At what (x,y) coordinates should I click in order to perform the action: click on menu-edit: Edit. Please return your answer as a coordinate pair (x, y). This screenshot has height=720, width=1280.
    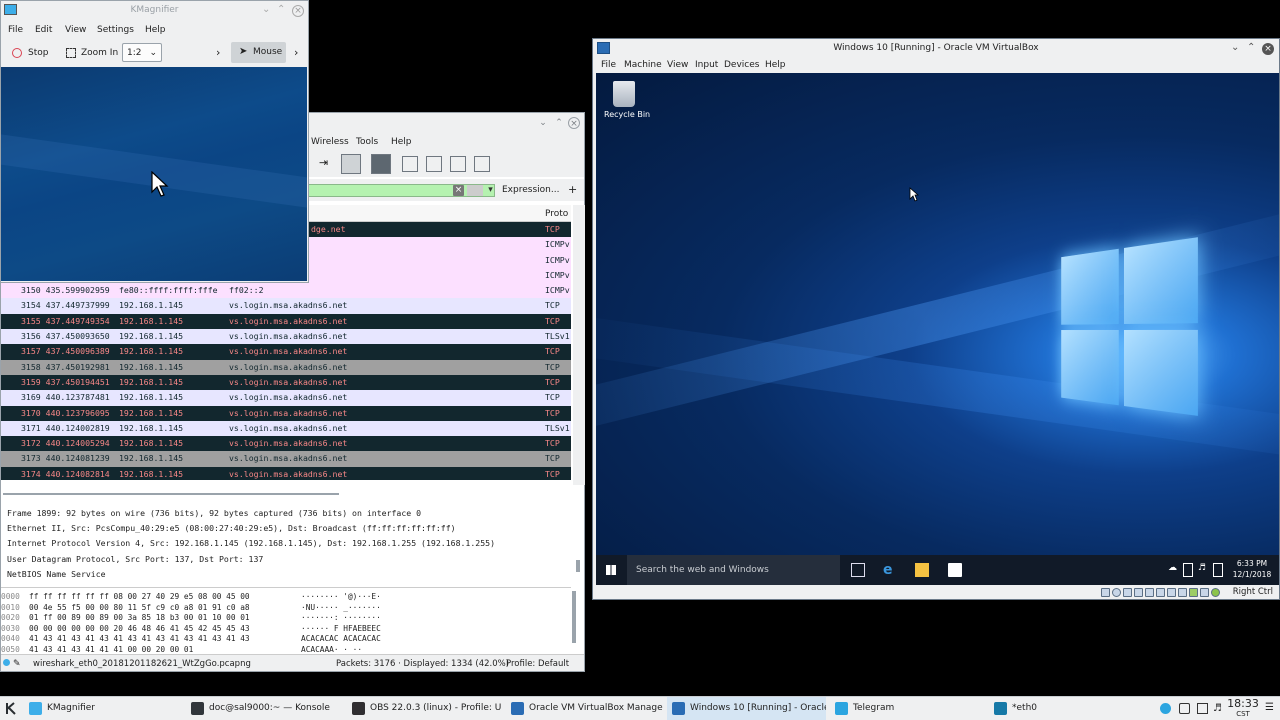
    Looking at the image, I should click on (43, 30).